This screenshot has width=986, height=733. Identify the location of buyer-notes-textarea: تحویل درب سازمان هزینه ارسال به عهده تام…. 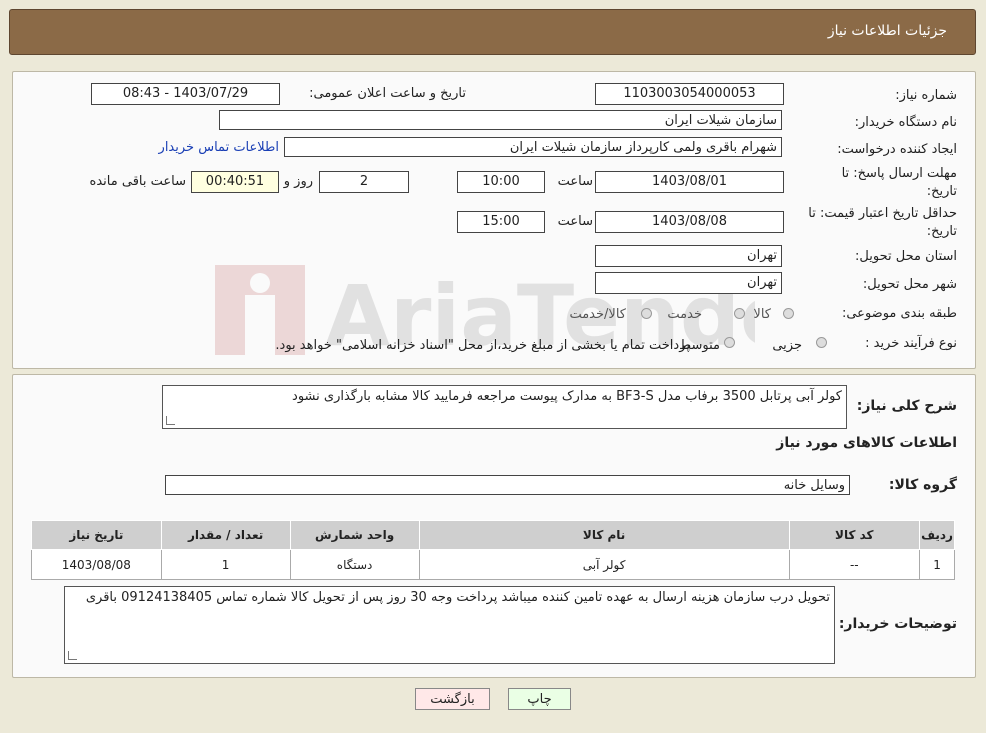
(449, 625).